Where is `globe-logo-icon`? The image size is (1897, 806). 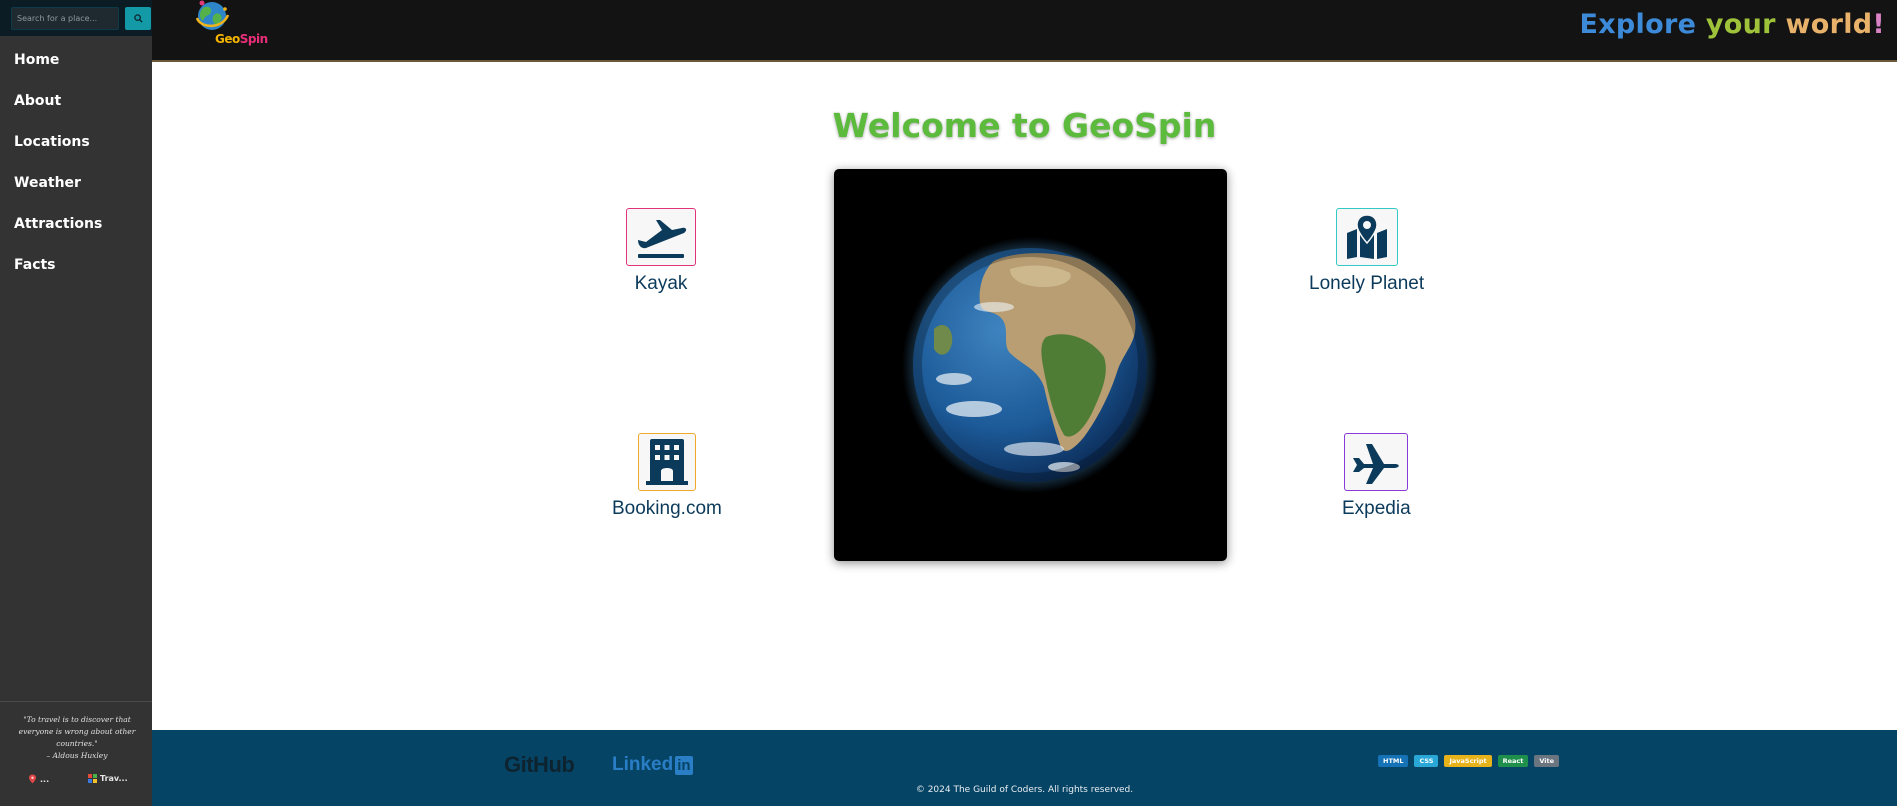
globe-logo-icon is located at coordinates (212, 15).